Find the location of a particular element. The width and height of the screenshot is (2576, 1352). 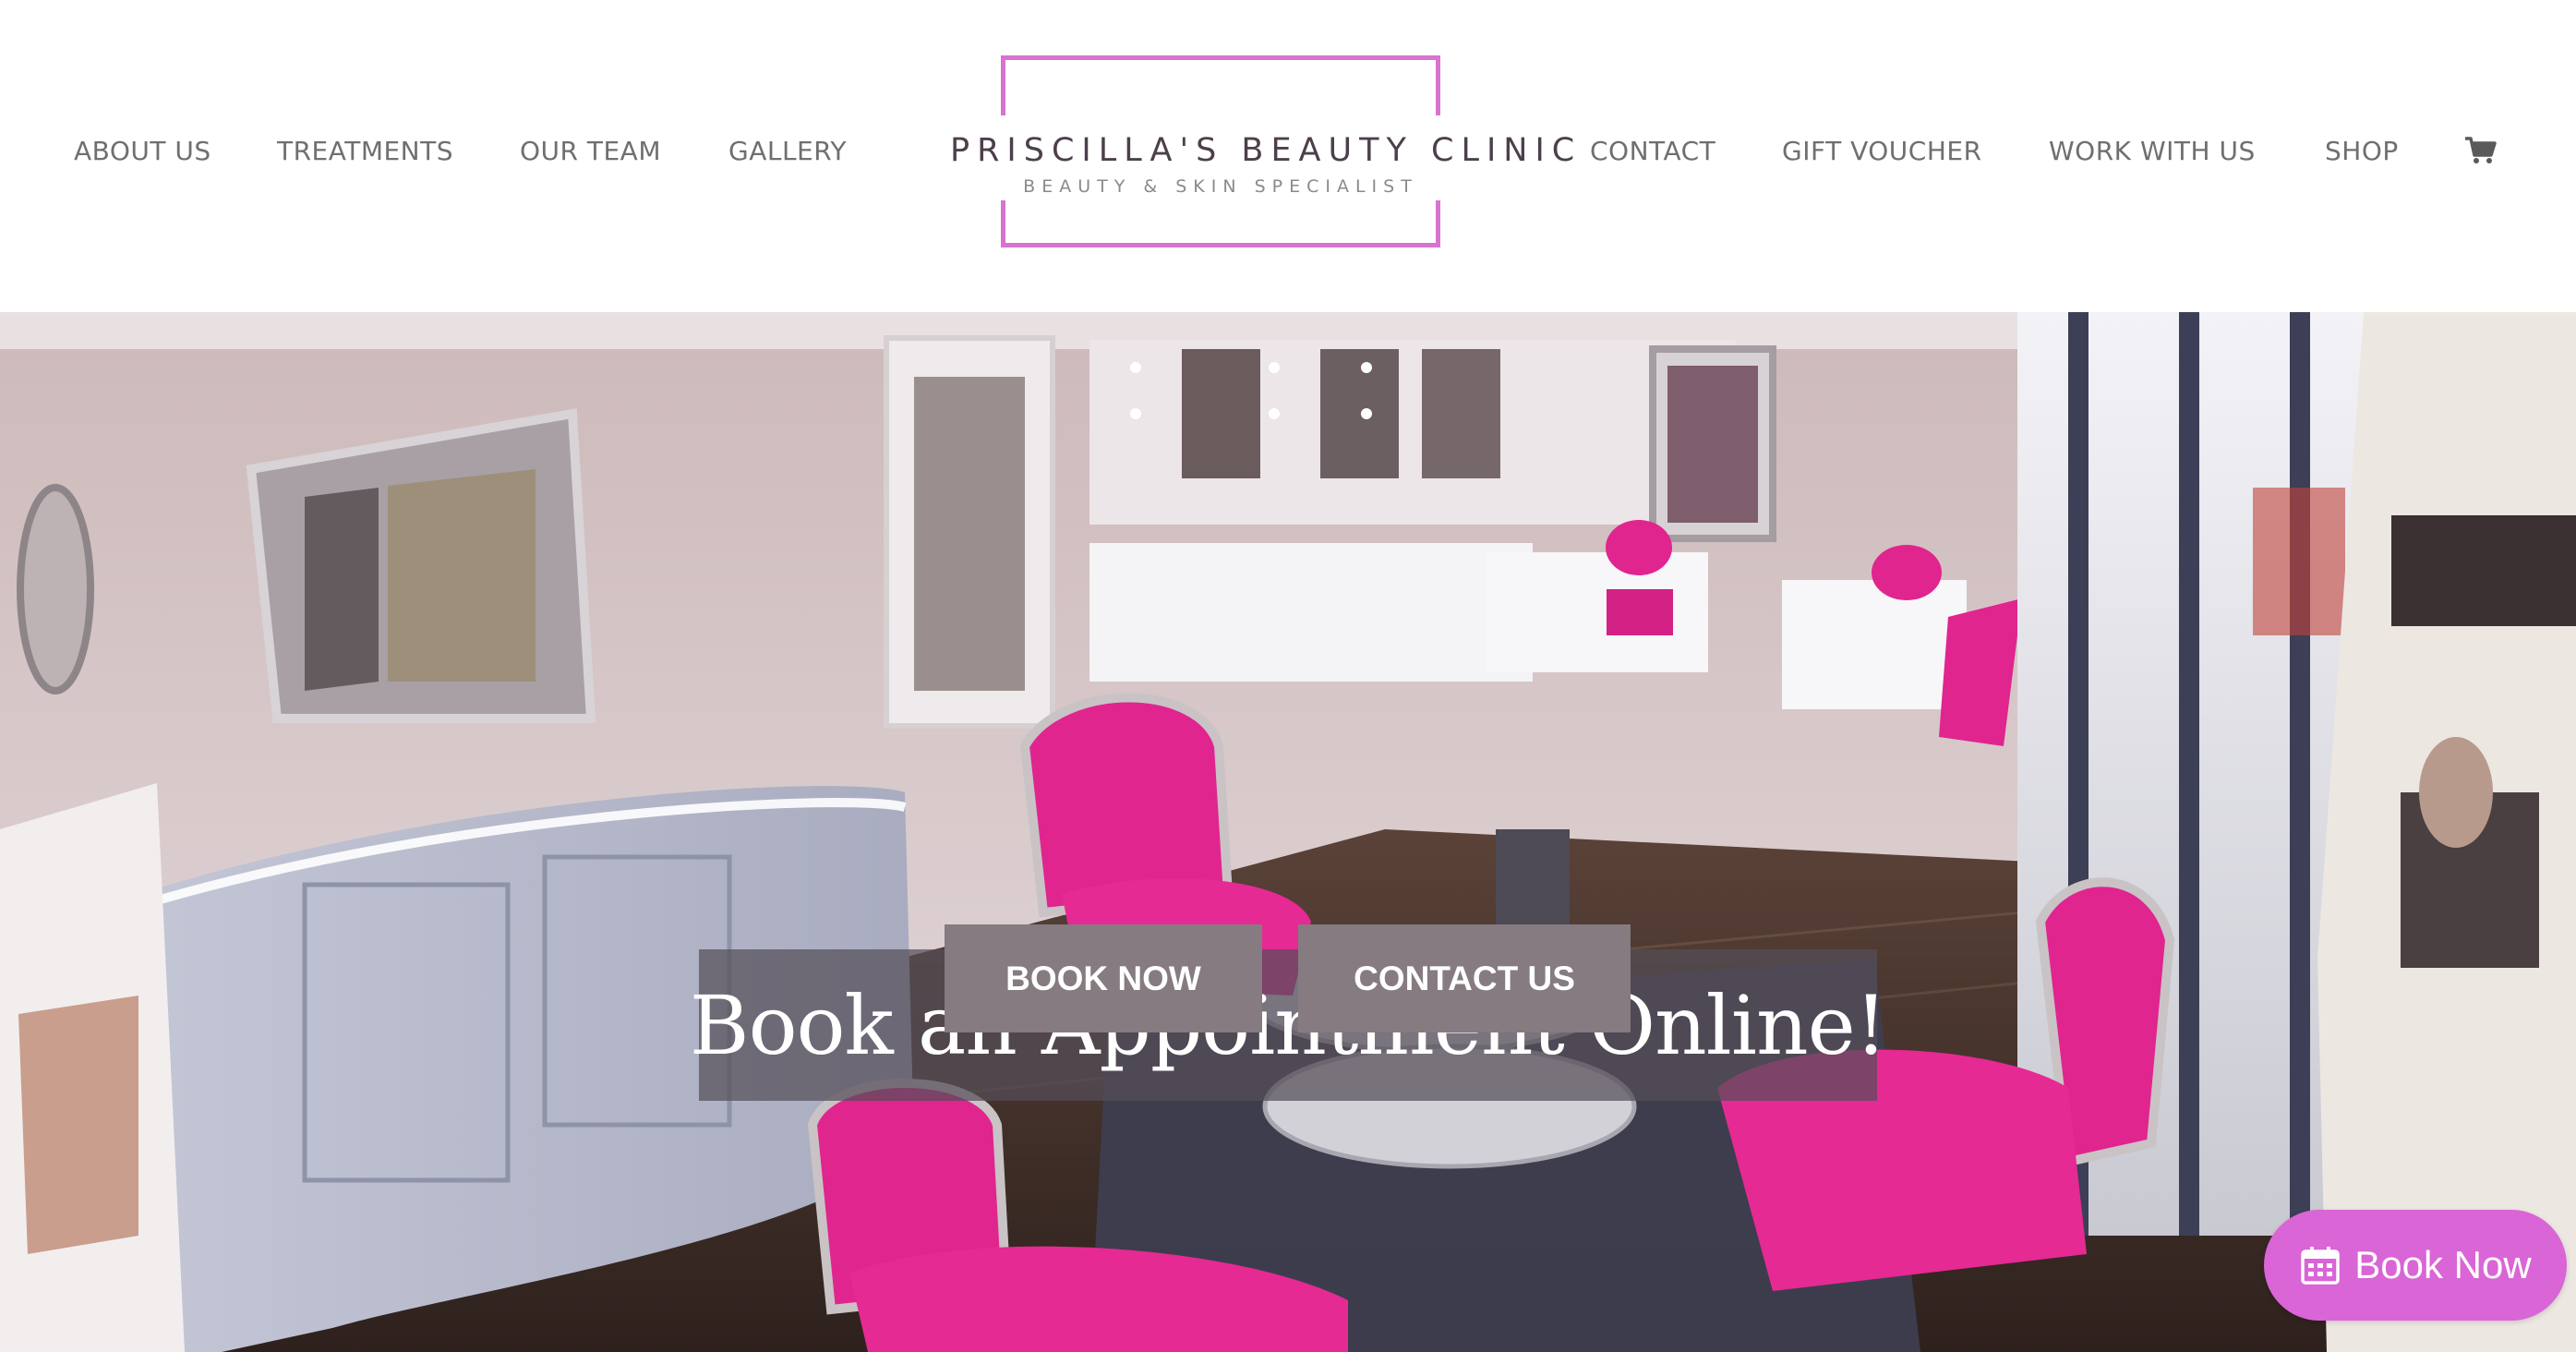

logo-title: PRISCILLA'S BEAUTY CLINIC is located at coordinates (1266, 150).